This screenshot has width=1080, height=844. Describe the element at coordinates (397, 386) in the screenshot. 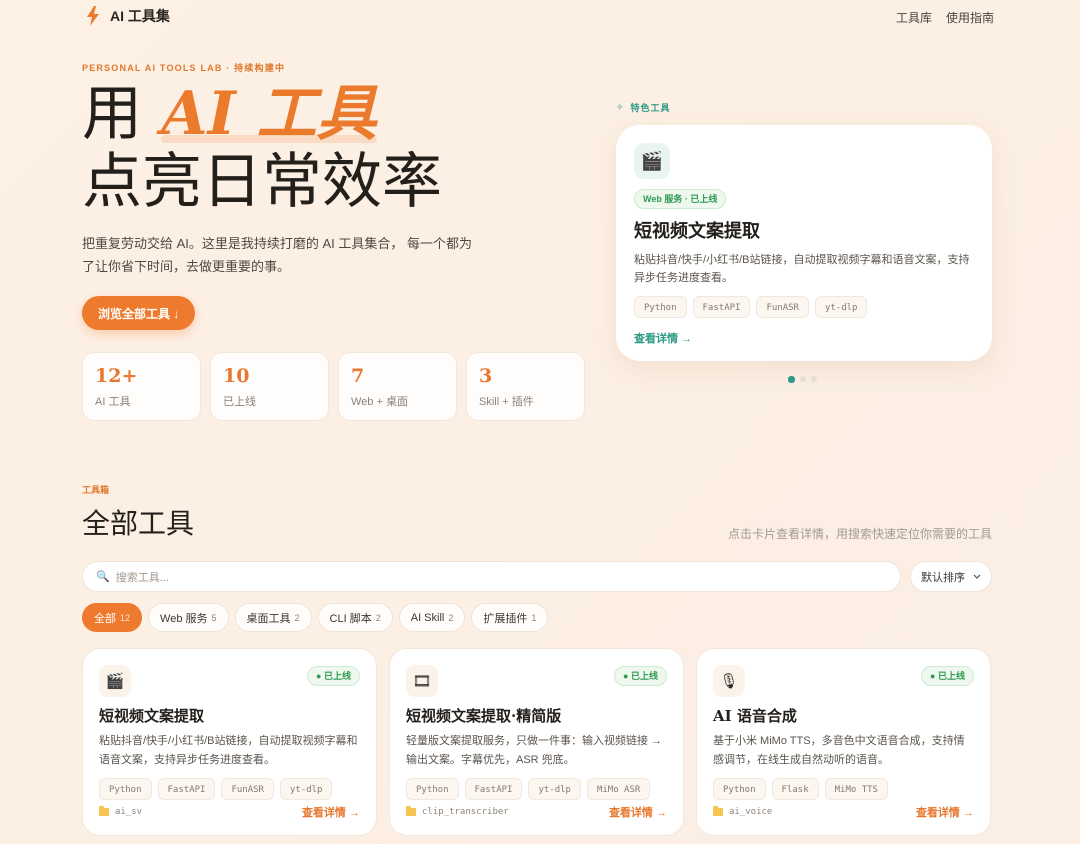

I see `stat-card: 7 Web + 桌面` at that location.